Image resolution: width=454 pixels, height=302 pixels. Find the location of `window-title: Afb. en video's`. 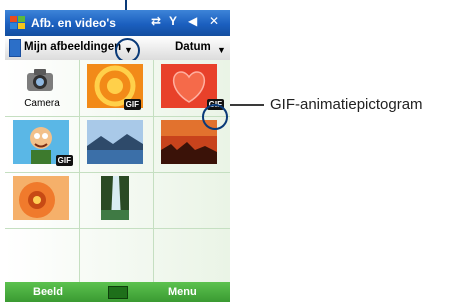

window-title: Afb. en video's is located at coordinates (73, 23).